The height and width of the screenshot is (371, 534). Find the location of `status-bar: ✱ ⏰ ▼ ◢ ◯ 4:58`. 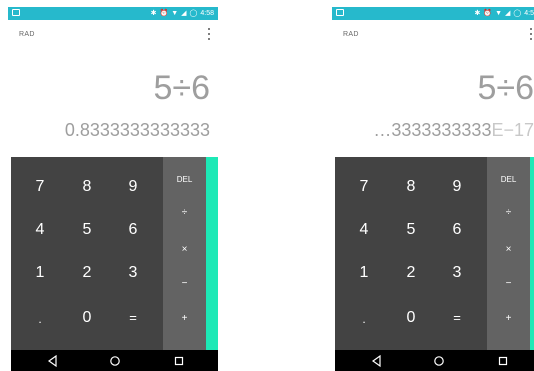

status-bar: ✱ ⏰ ▼ ◢ ◯ 4:58 is located at coordinates (113, 13).